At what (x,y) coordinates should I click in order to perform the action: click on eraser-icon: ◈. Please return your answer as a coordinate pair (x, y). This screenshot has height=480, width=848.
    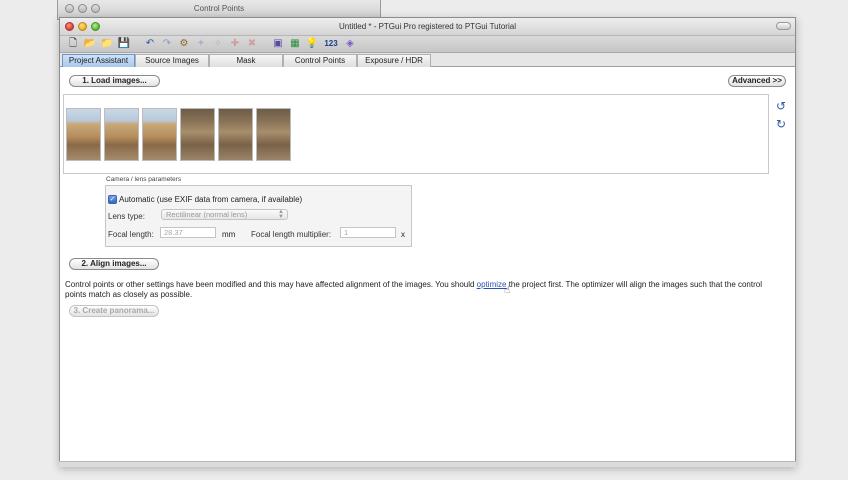
    Looking at the image, I should click on (350, 44).